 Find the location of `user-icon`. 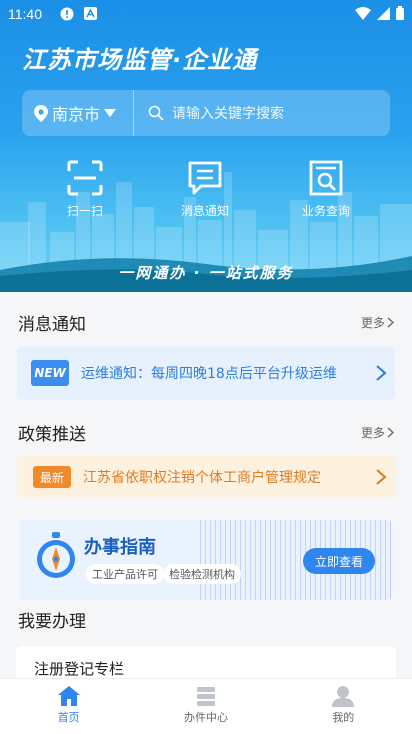

user-icon is located at coordinates (343, 696).